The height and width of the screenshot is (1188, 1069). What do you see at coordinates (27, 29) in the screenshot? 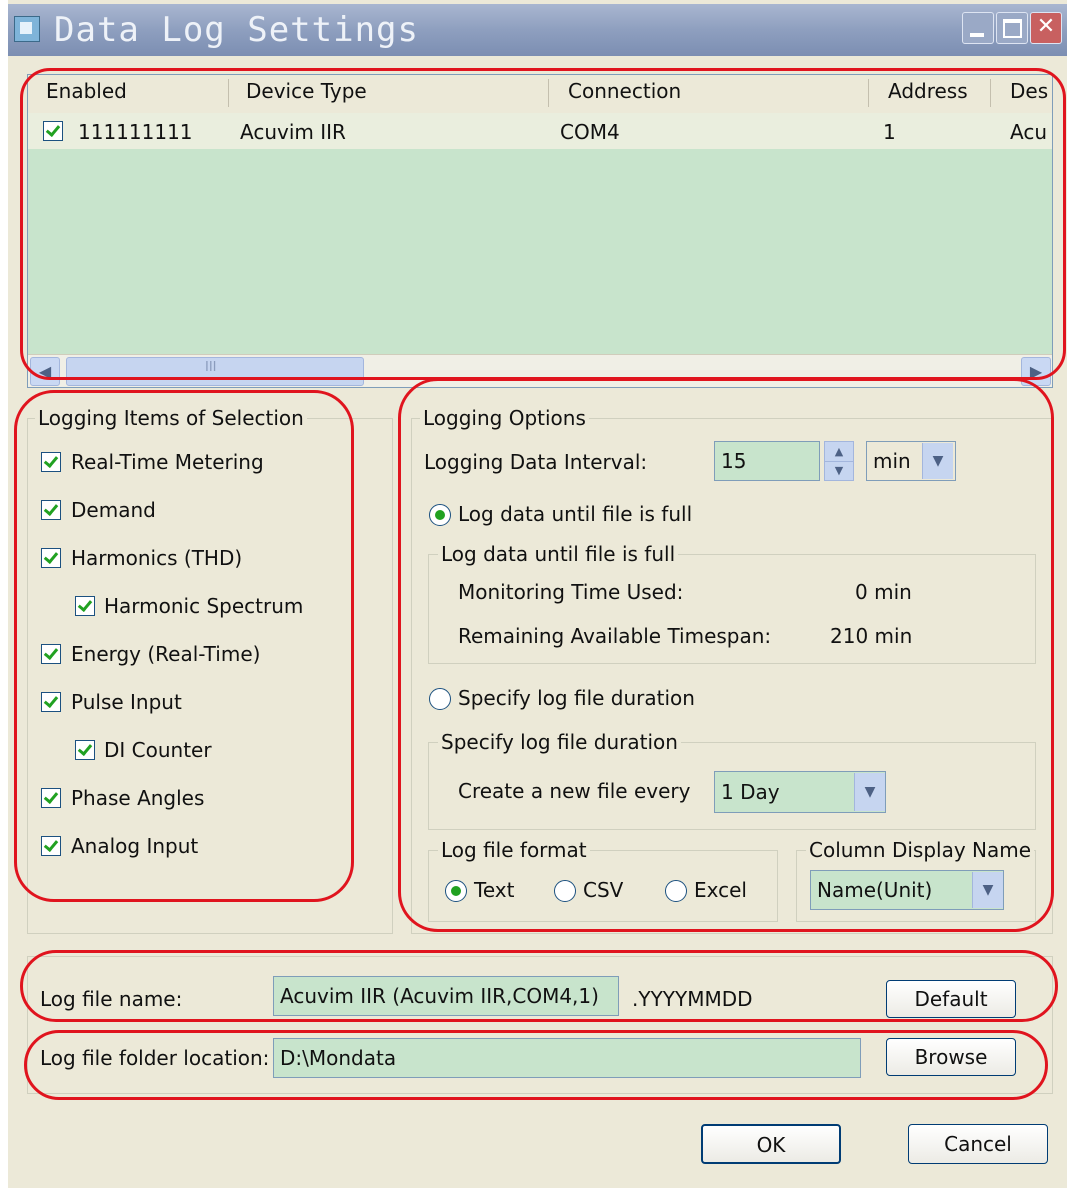
I see `app-icon` at bounding box center [27, 29].